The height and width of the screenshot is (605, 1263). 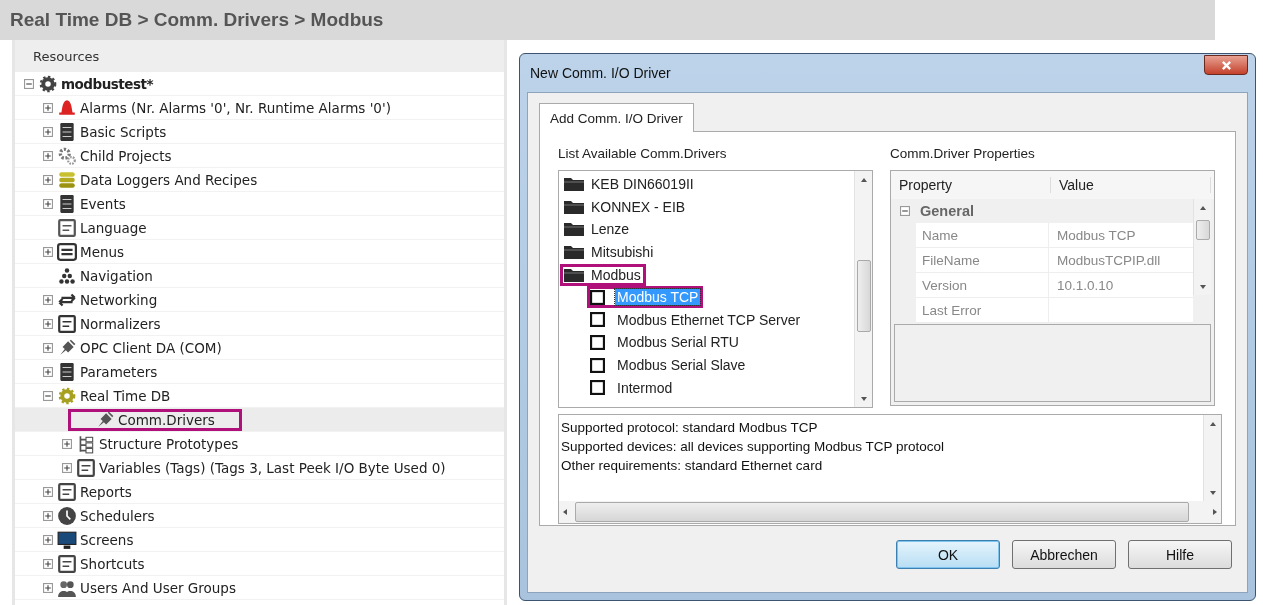 I want to click on property-name: Name, so click(x=982, y=235).